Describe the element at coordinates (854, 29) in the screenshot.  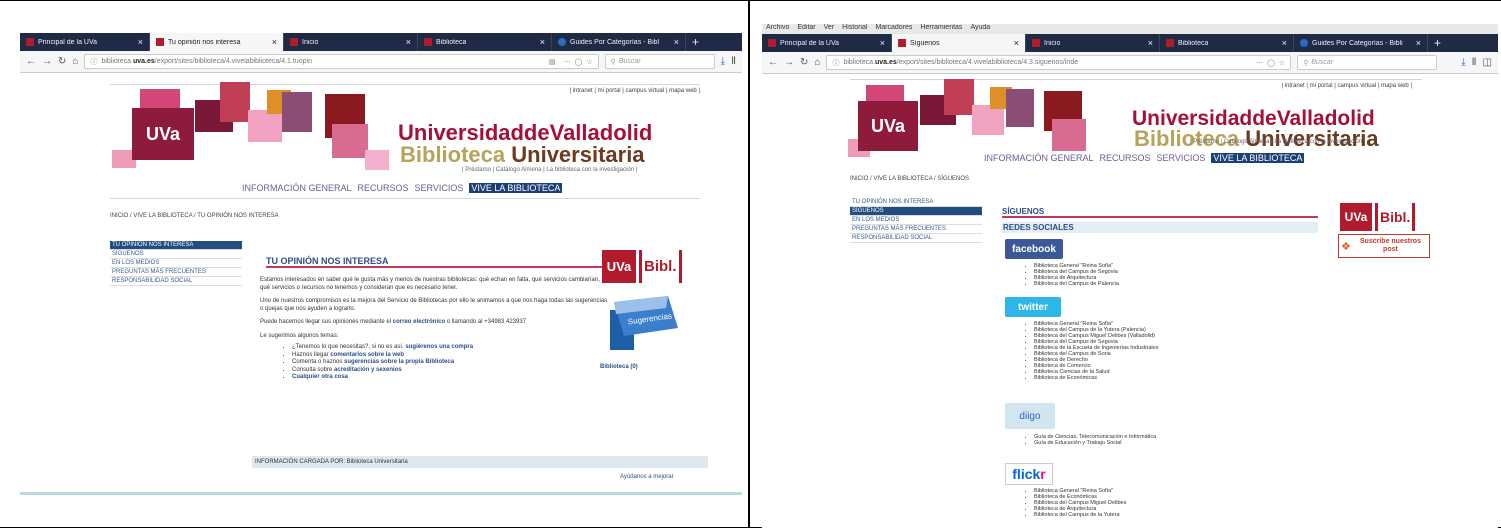
I see `menu-item: Historial` at that location.